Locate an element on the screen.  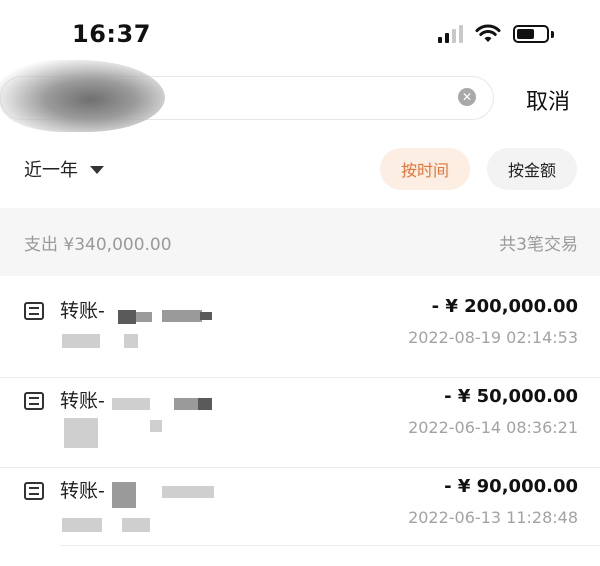
filter-row: 近一年 按时间 按金额 is located at coordinates (300, 169).